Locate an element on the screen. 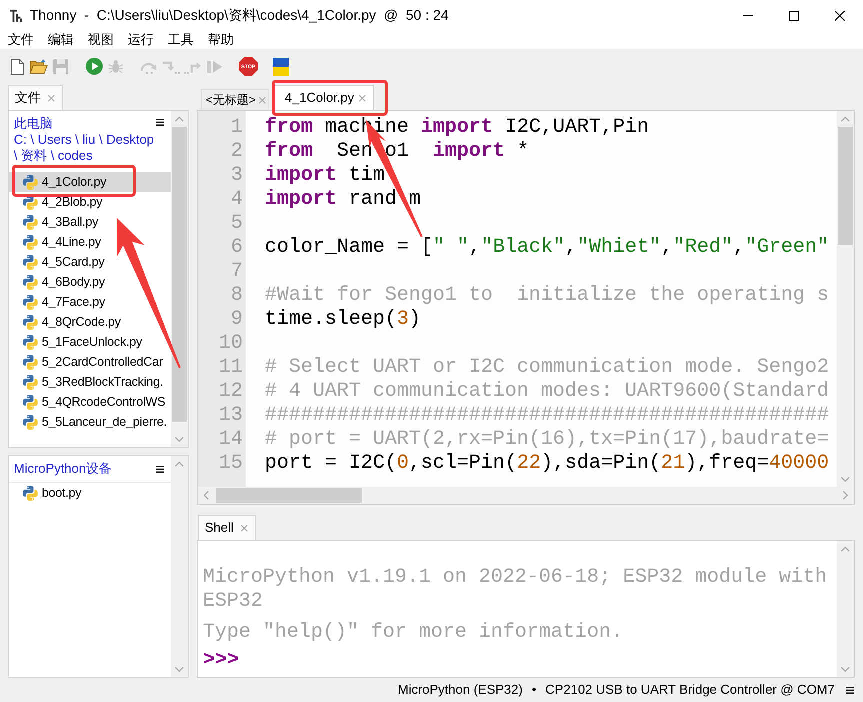 Image resolution: width=863 pixels, height=702 pixels. panel-tab: 文件 is located at coordinates (35, 97).